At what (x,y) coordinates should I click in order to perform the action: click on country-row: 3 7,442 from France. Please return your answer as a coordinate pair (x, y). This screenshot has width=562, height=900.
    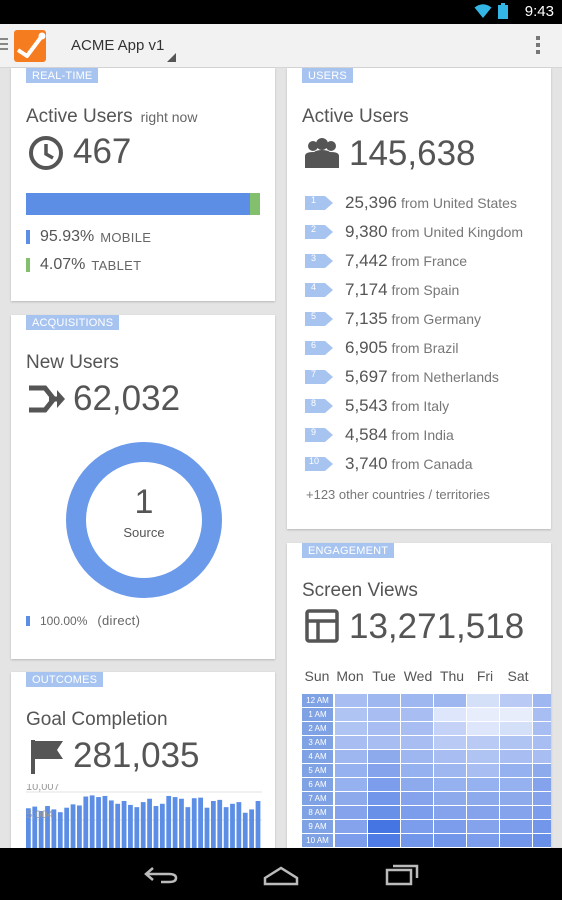
    Looking at the image, I should click on (386, 261).